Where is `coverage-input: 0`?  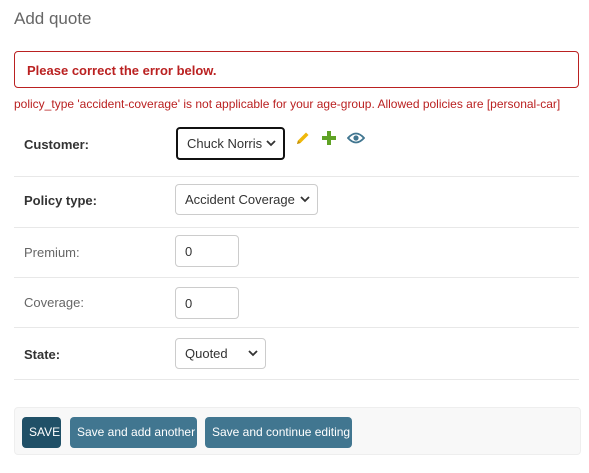 coverage-input: 0 is located at coordinates (207, 303).